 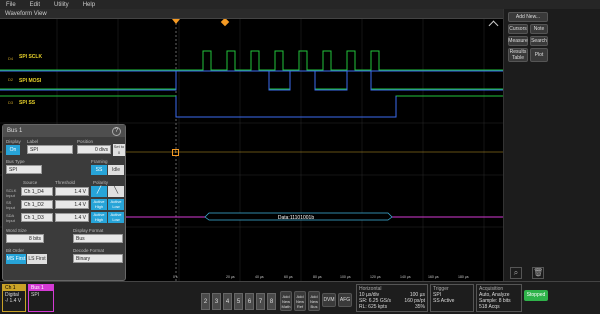 I want to click on sda-active-low-button: Active Low, so click(x=116, y=217).